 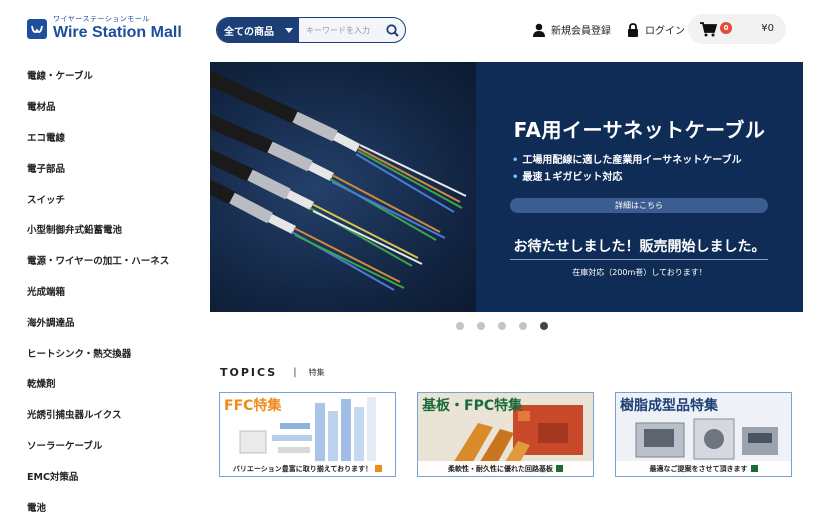 I want to click on sidebar-item-solar-cable: ソーラーケーブル, so click(x=112, y=445).